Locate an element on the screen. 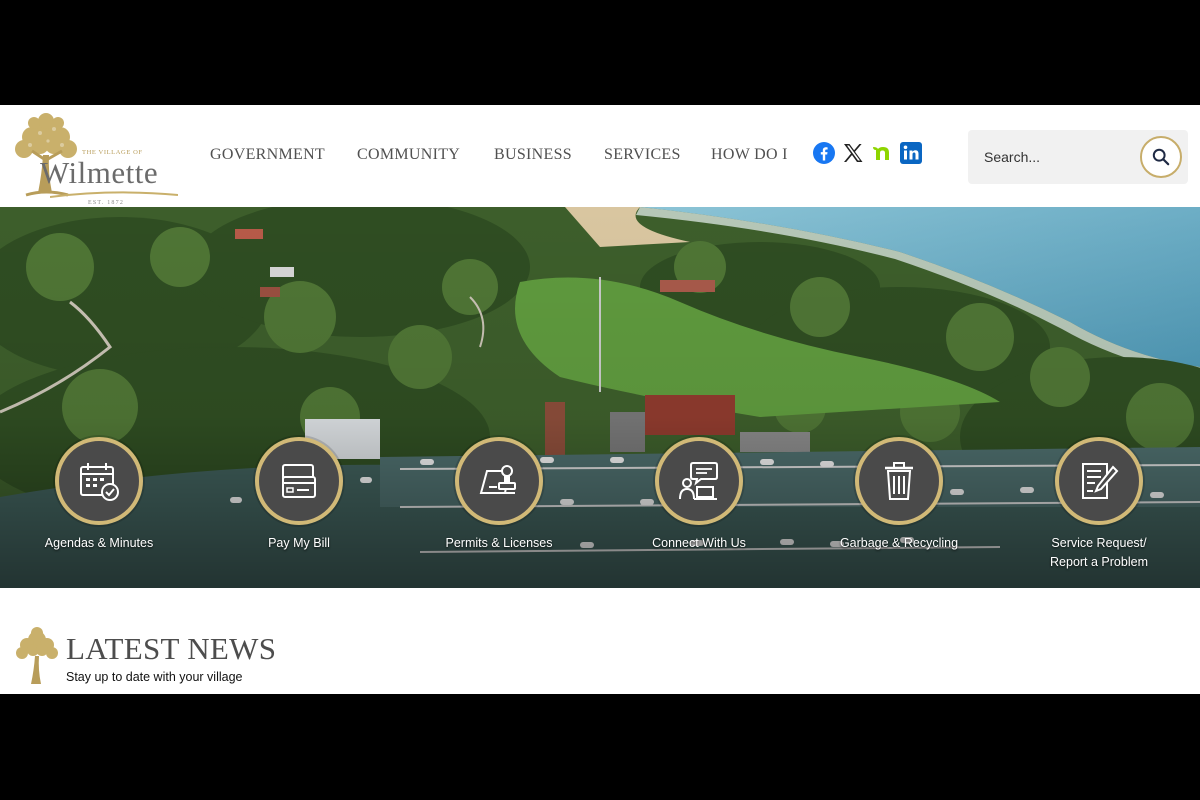 Image resolution: width=1200 pixels, height=800 pixels. quick-link-label: Agendas & Minutes is located at coordinates (99, 543).